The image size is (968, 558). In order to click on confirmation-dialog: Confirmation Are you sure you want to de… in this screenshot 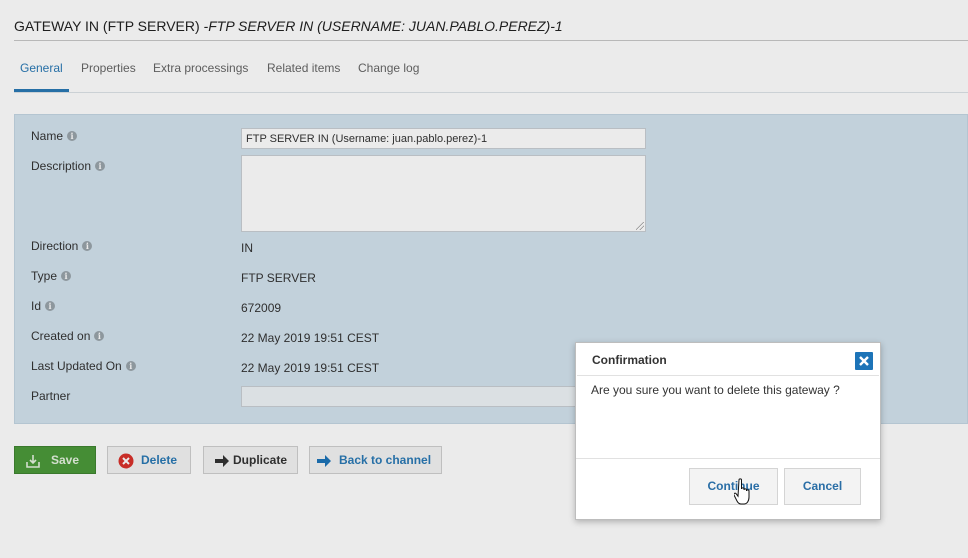, I will do `click(728, 431)`.